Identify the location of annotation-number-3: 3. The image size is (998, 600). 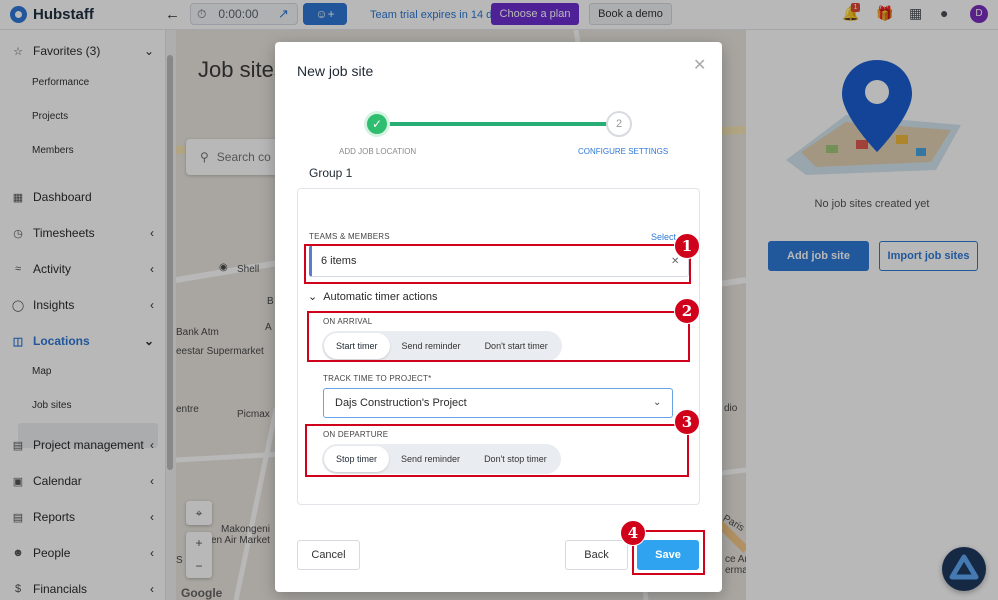
(687, 422).